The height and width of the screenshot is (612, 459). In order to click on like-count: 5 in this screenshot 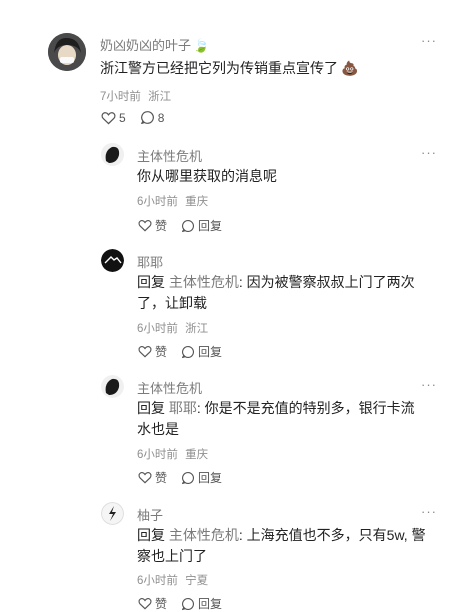, I will do `click(122, 117)`.